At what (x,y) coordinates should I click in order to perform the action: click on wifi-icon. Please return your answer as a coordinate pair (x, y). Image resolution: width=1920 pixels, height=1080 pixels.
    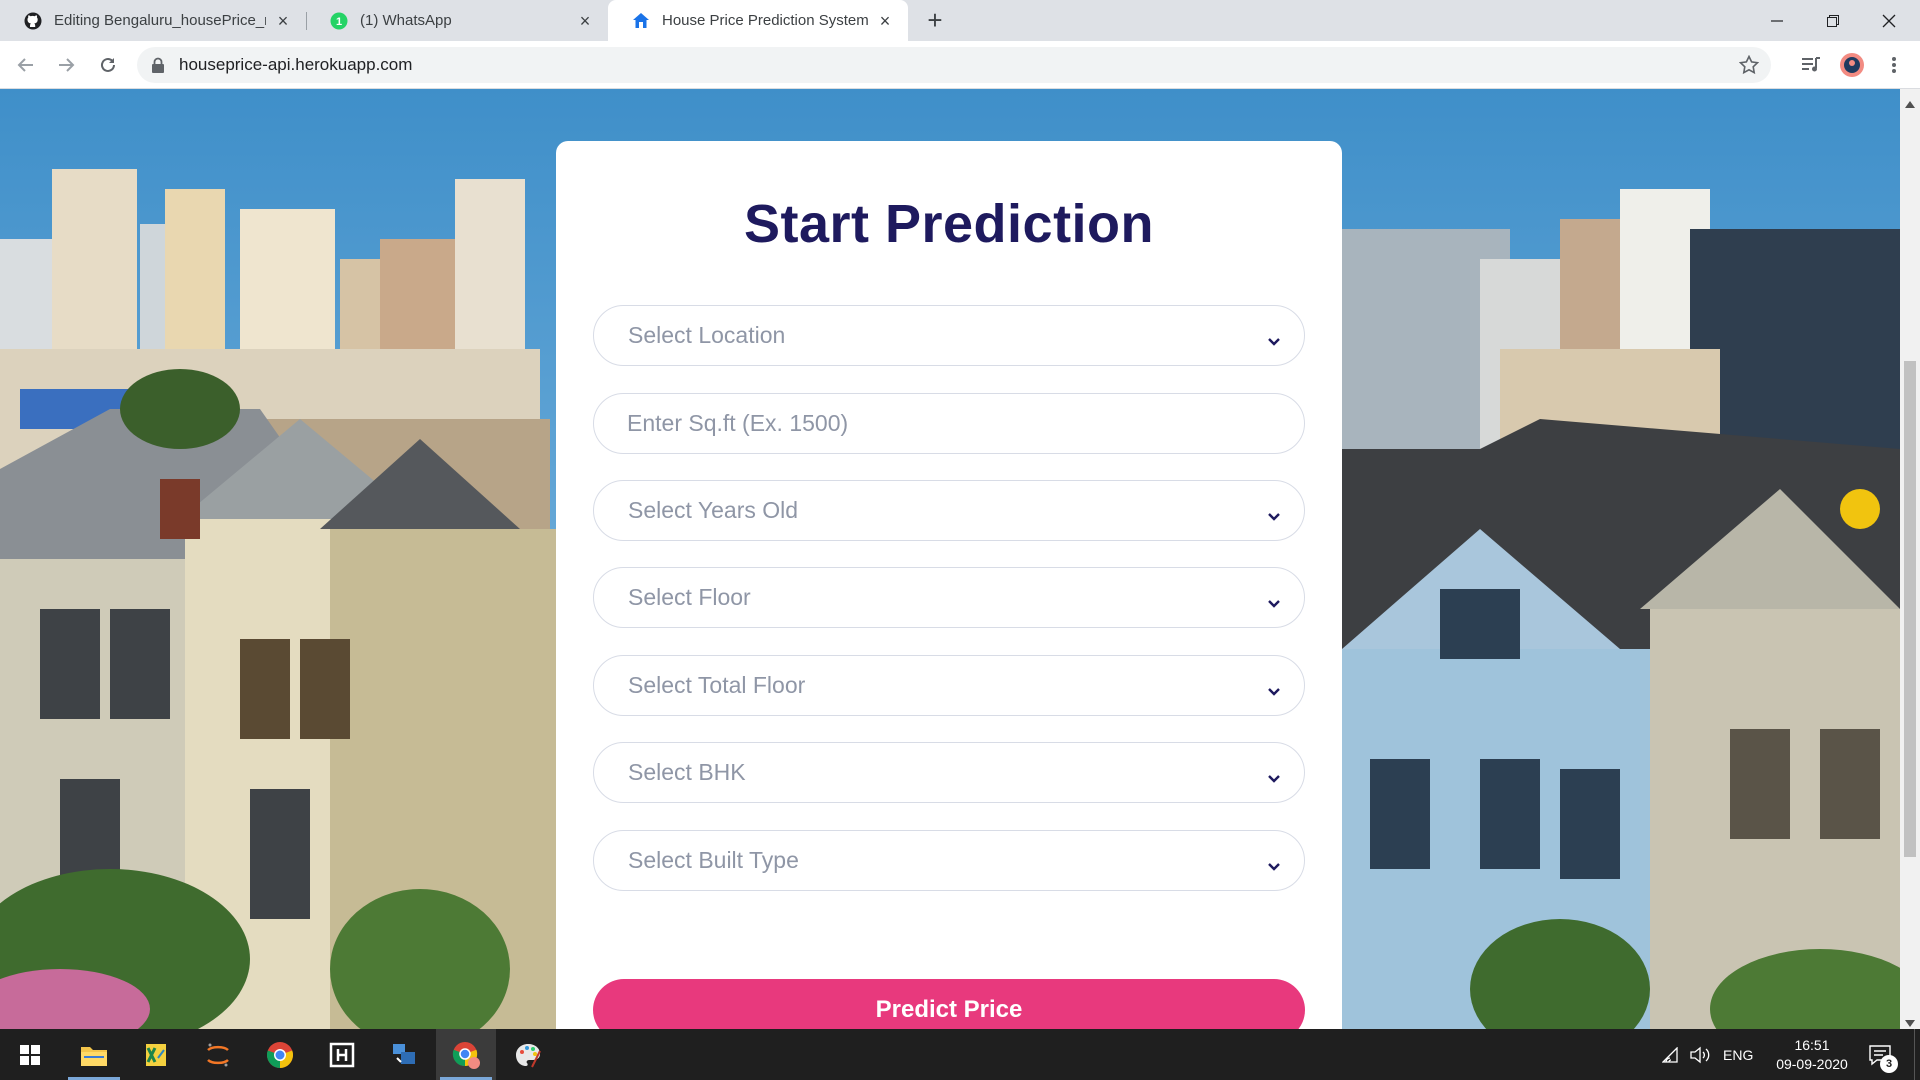
    Looking at the image, I should click on (1671, 1054).